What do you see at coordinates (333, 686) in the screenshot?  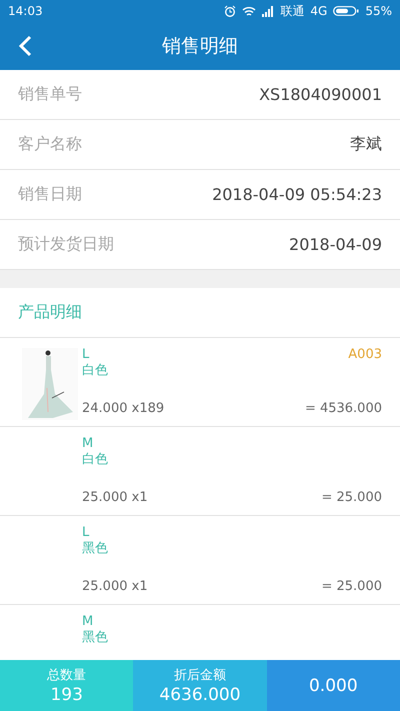 I see `summary-value: 0.000` at bounding box center [333, 686].